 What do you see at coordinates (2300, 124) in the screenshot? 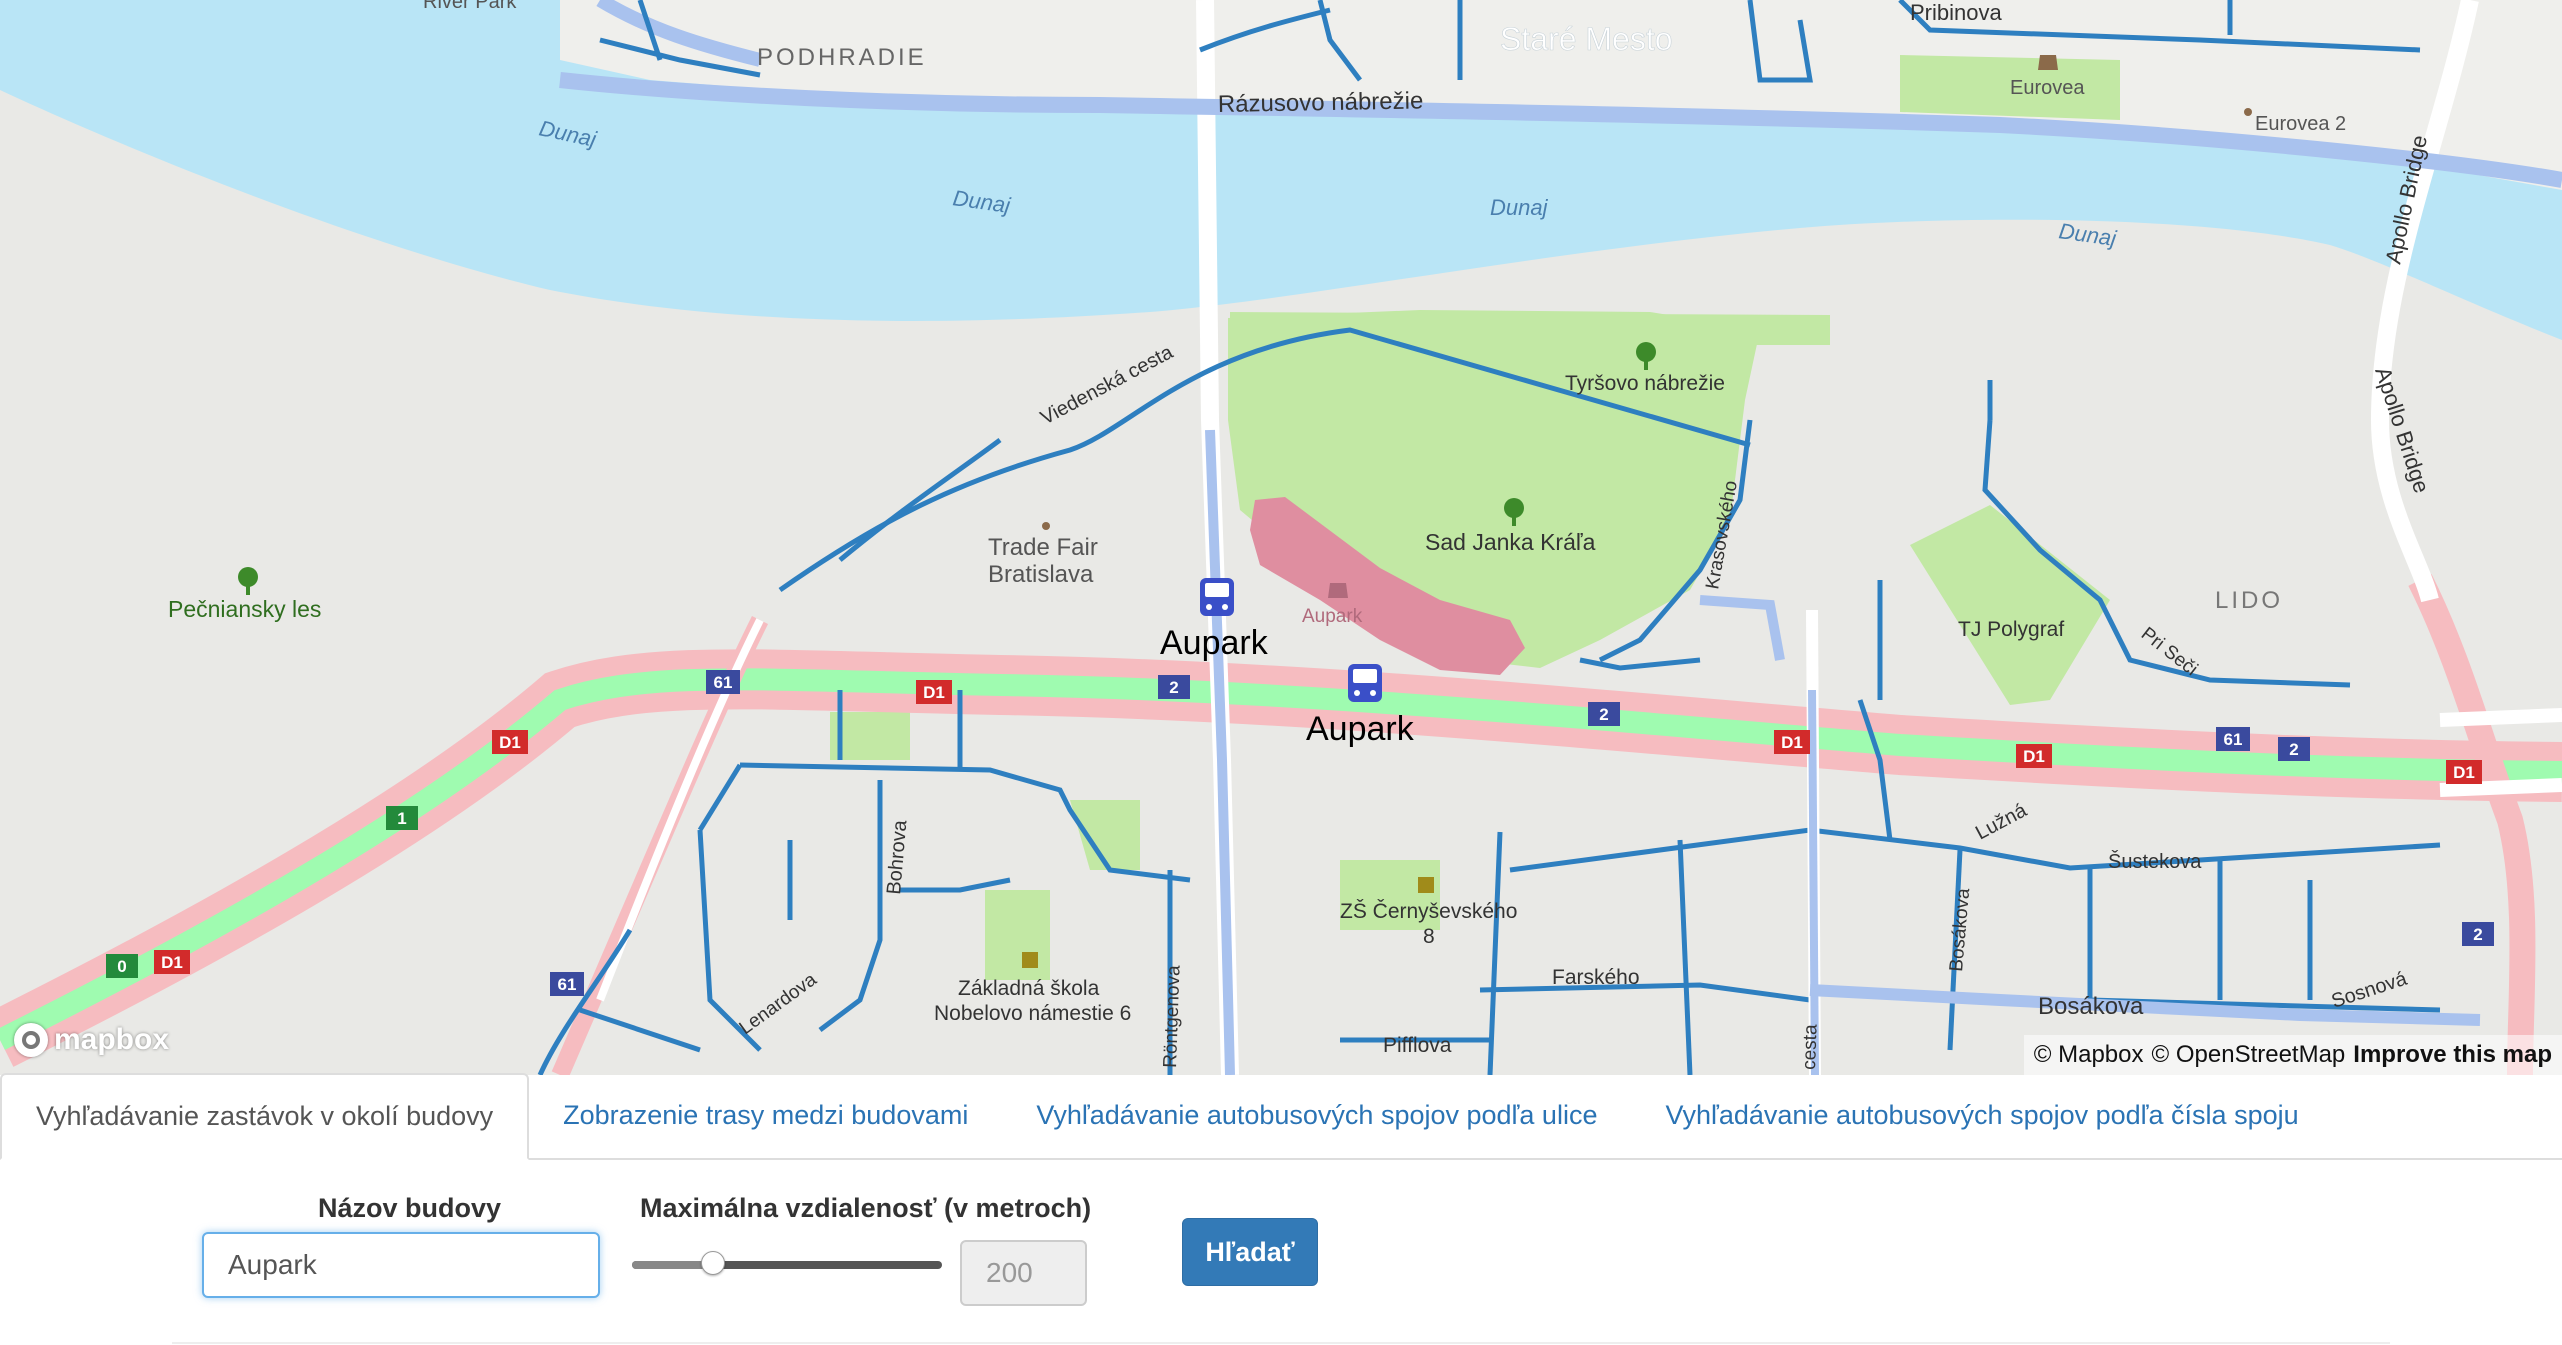
I see `label-eurovea2: Eurovea 2` at bounding box center [2300, 124].